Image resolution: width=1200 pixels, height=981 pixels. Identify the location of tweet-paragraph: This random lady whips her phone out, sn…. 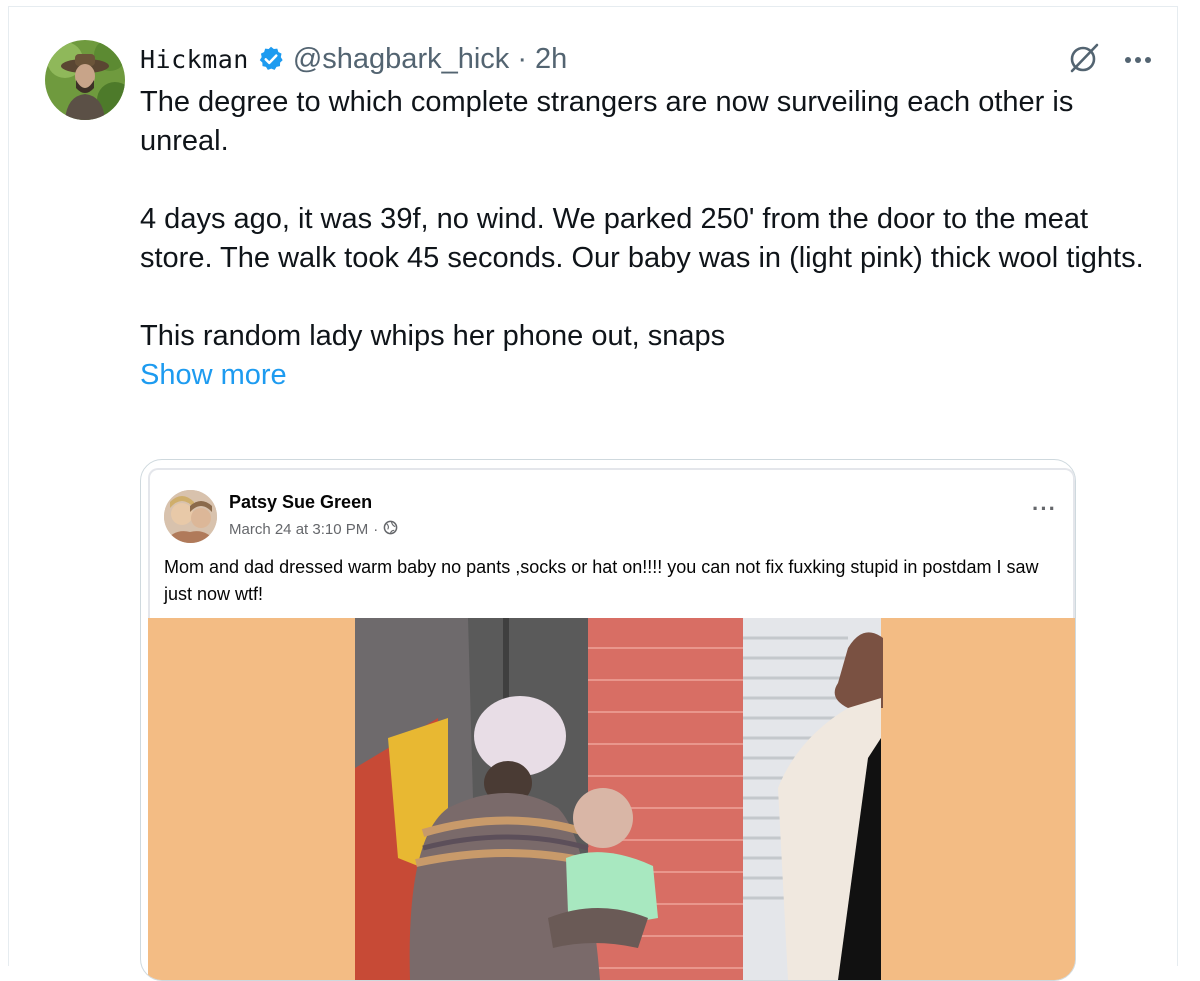
(433, 336).